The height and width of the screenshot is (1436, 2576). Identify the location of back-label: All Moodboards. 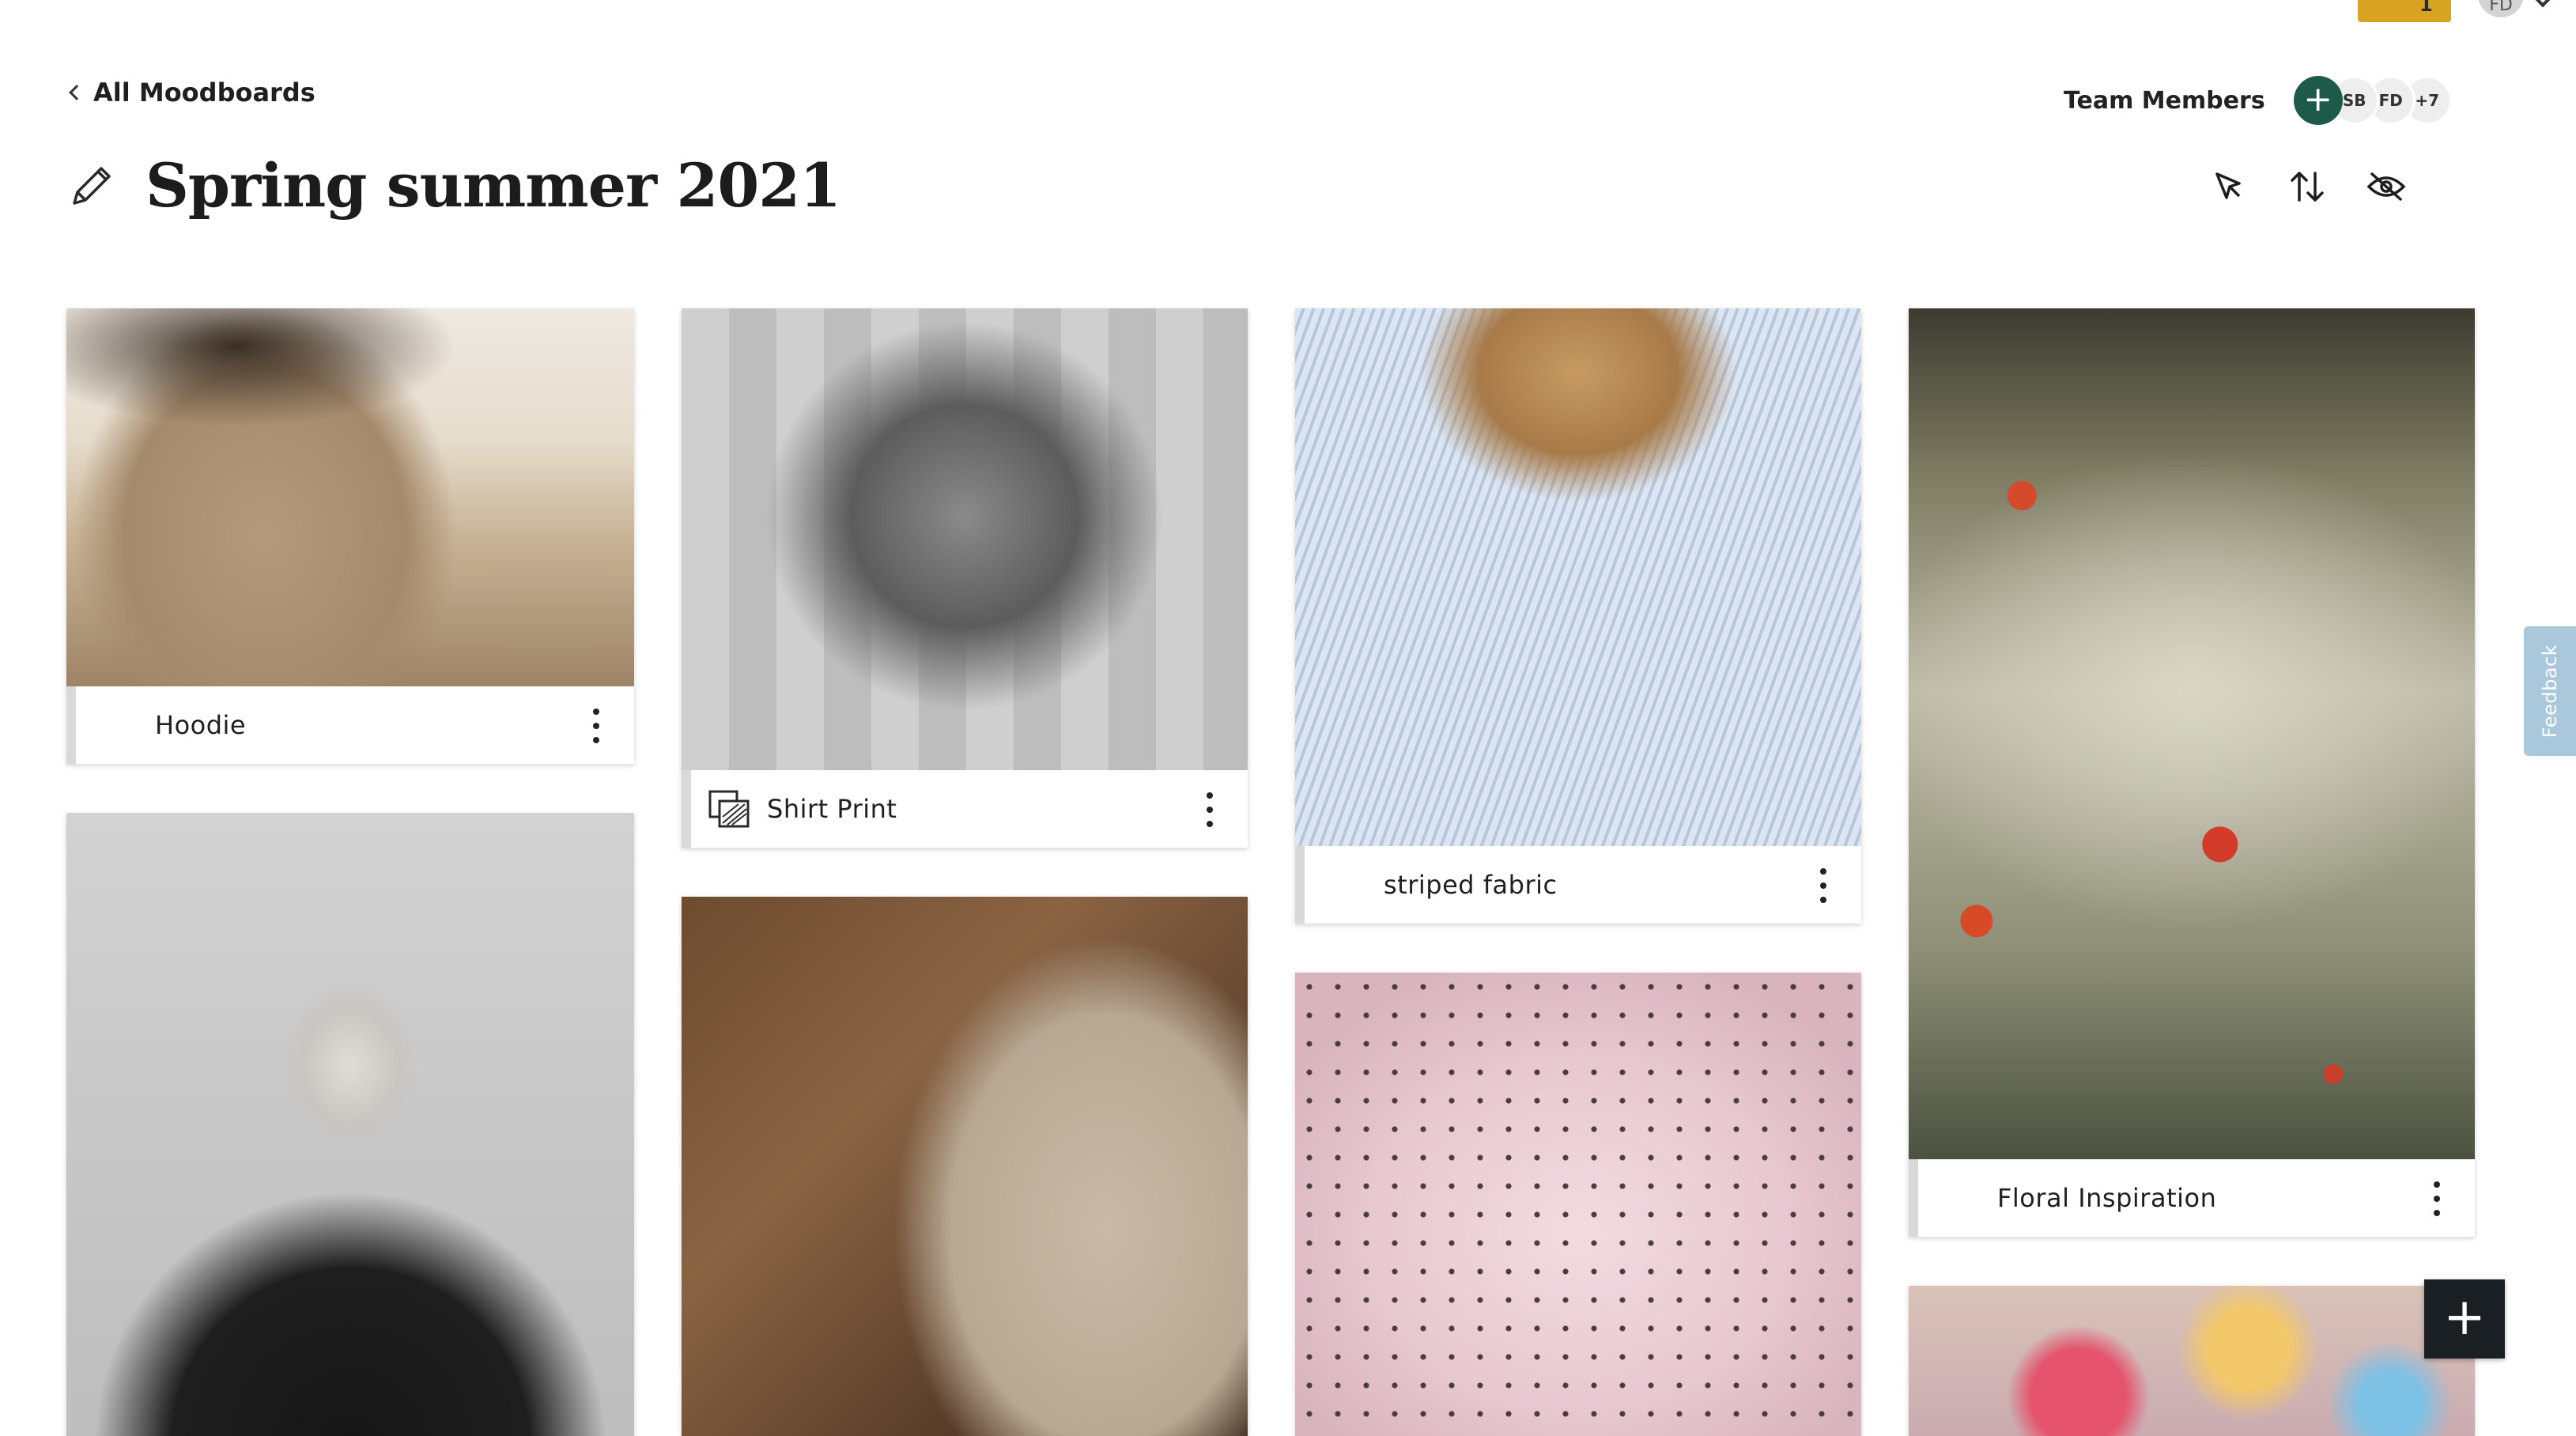
(204, 92).